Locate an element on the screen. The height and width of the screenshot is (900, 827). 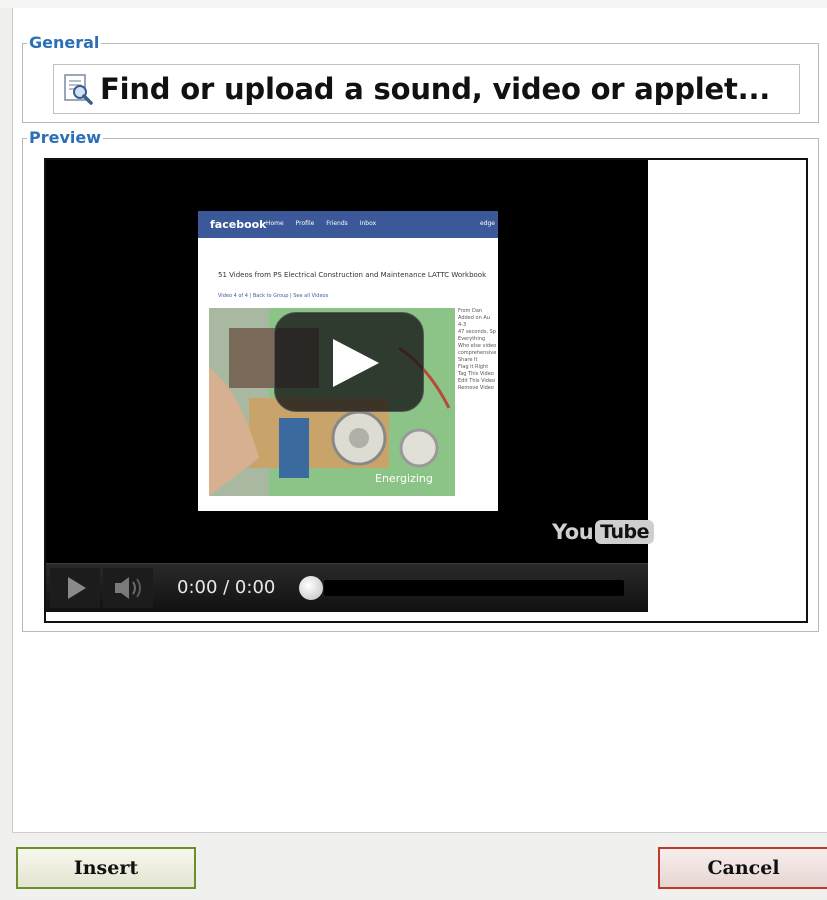
big-play-button is located at coordinates (349, 362).